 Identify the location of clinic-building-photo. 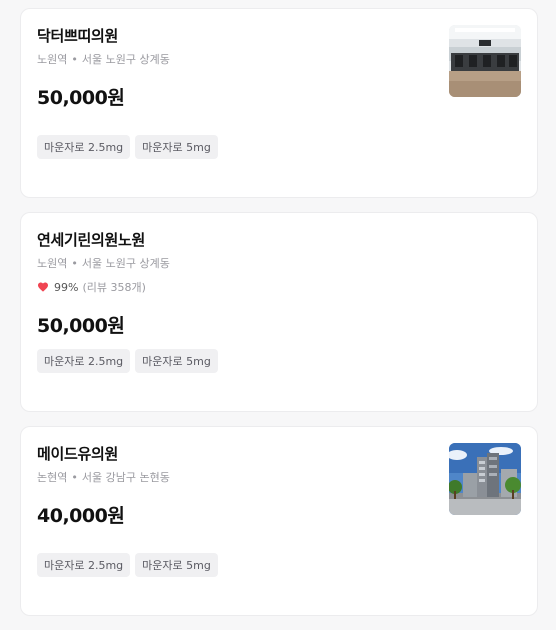
(485, 479).